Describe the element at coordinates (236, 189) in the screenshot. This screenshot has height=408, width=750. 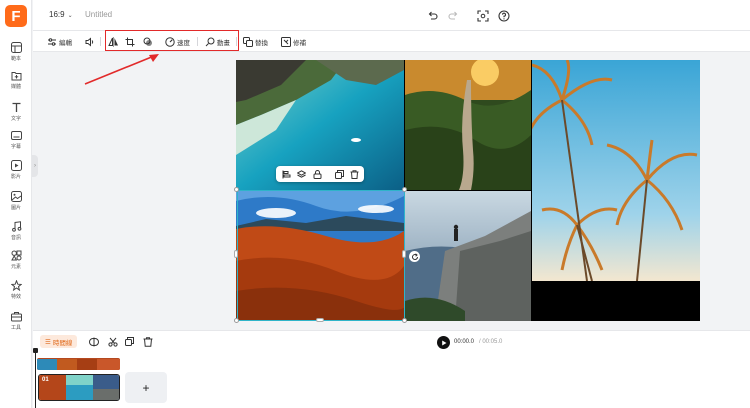
I see `resize-handle-top-left` at that location.